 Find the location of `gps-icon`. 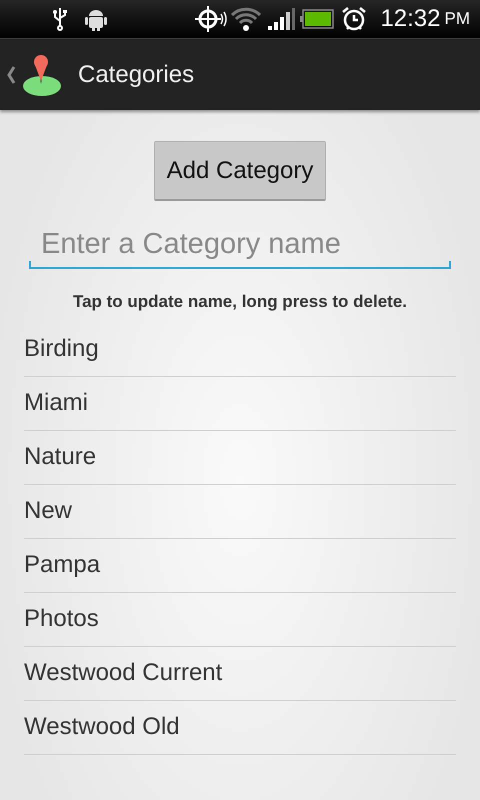

gps-icon is located at coordinates (211, 19).